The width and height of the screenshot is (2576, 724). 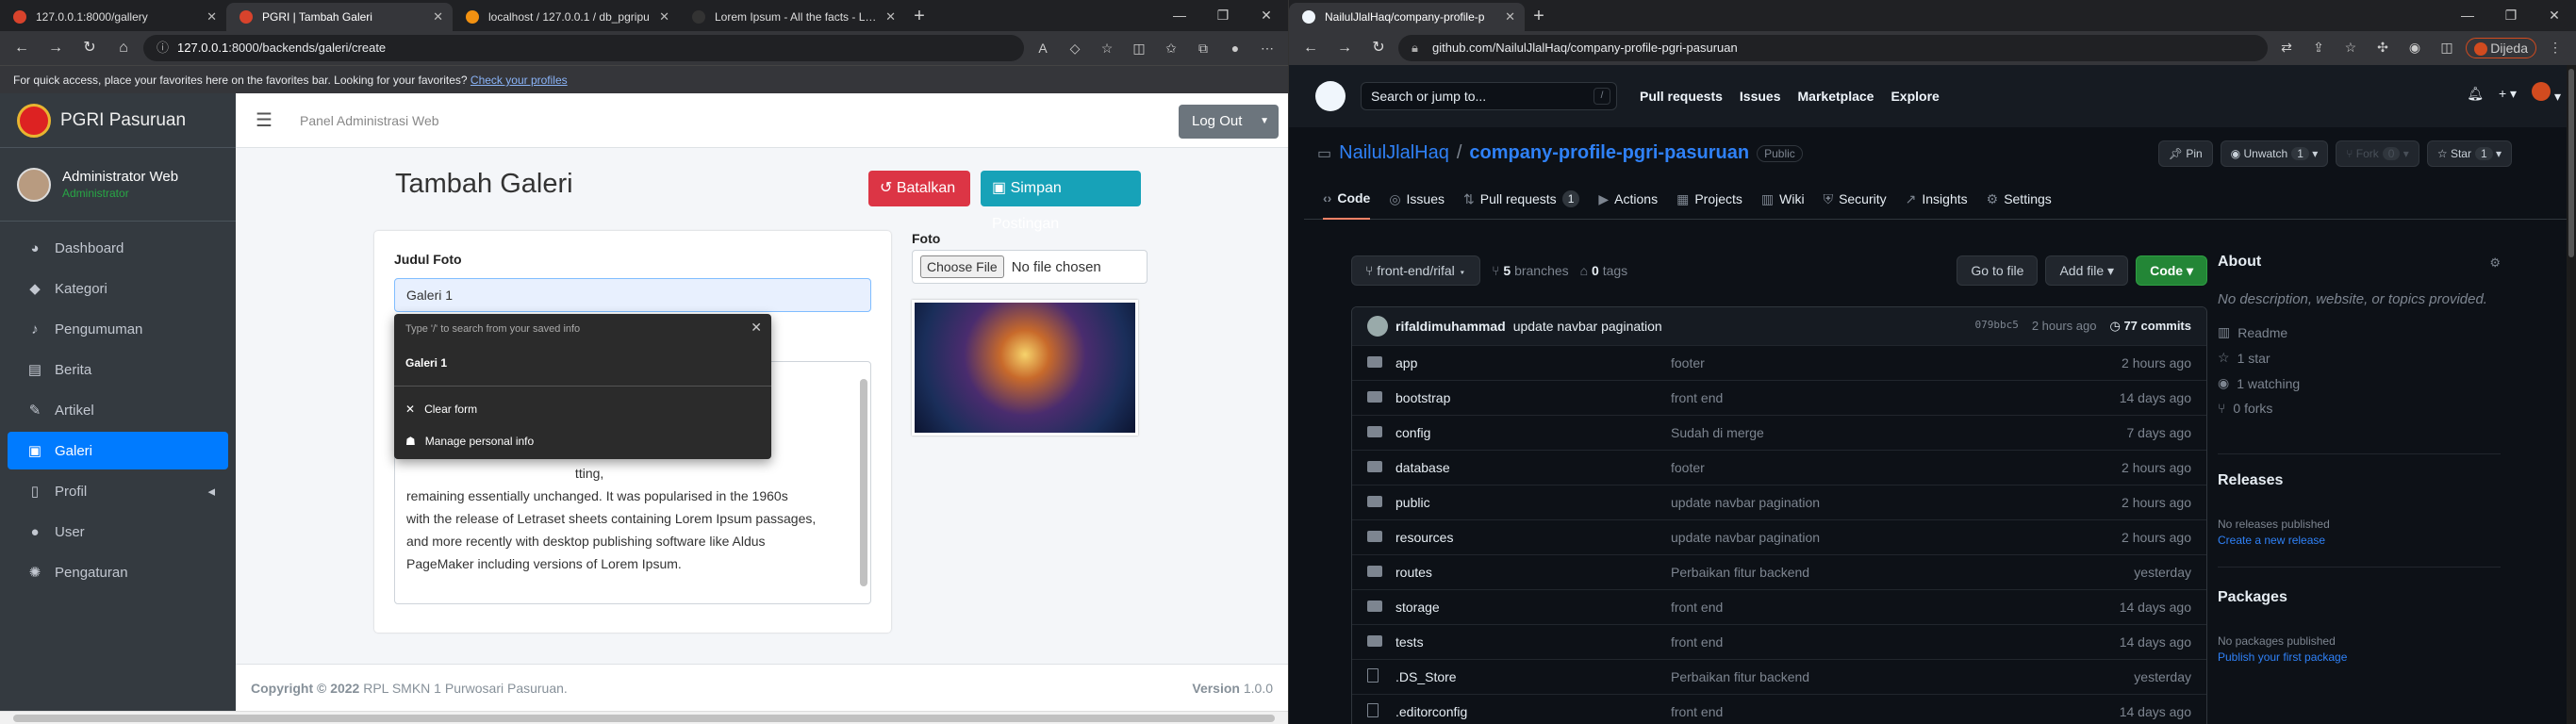 What do you see at coordinates (1681, 96) in the screenshot?
I see `nav-pull-requests: Pull requests` at bounding box center [1681, 96].